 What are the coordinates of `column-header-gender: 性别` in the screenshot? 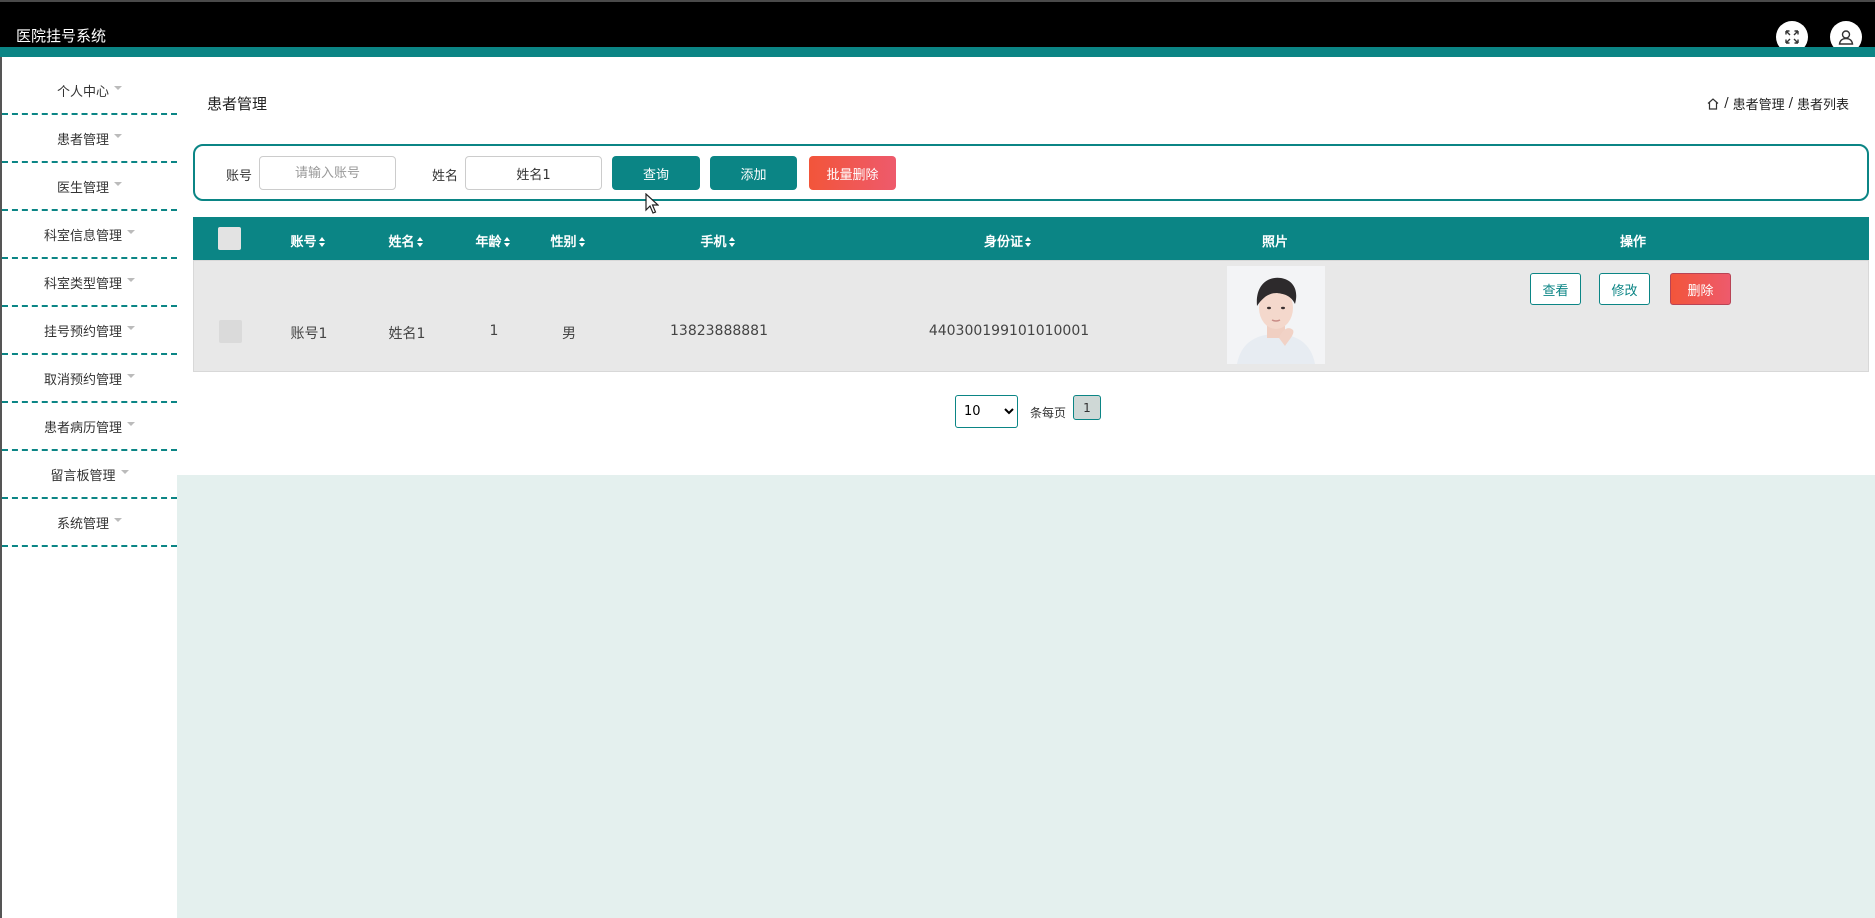 It's located at (568, 240).